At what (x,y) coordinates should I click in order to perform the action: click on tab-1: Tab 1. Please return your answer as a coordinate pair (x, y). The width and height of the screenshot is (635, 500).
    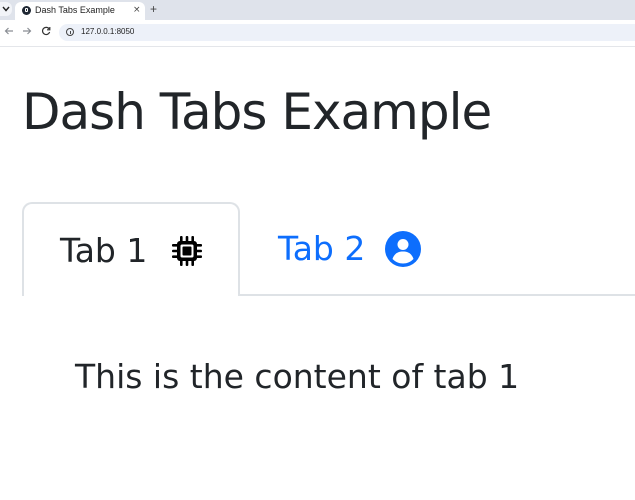
    Looking at the image, I should click on (131, 249).